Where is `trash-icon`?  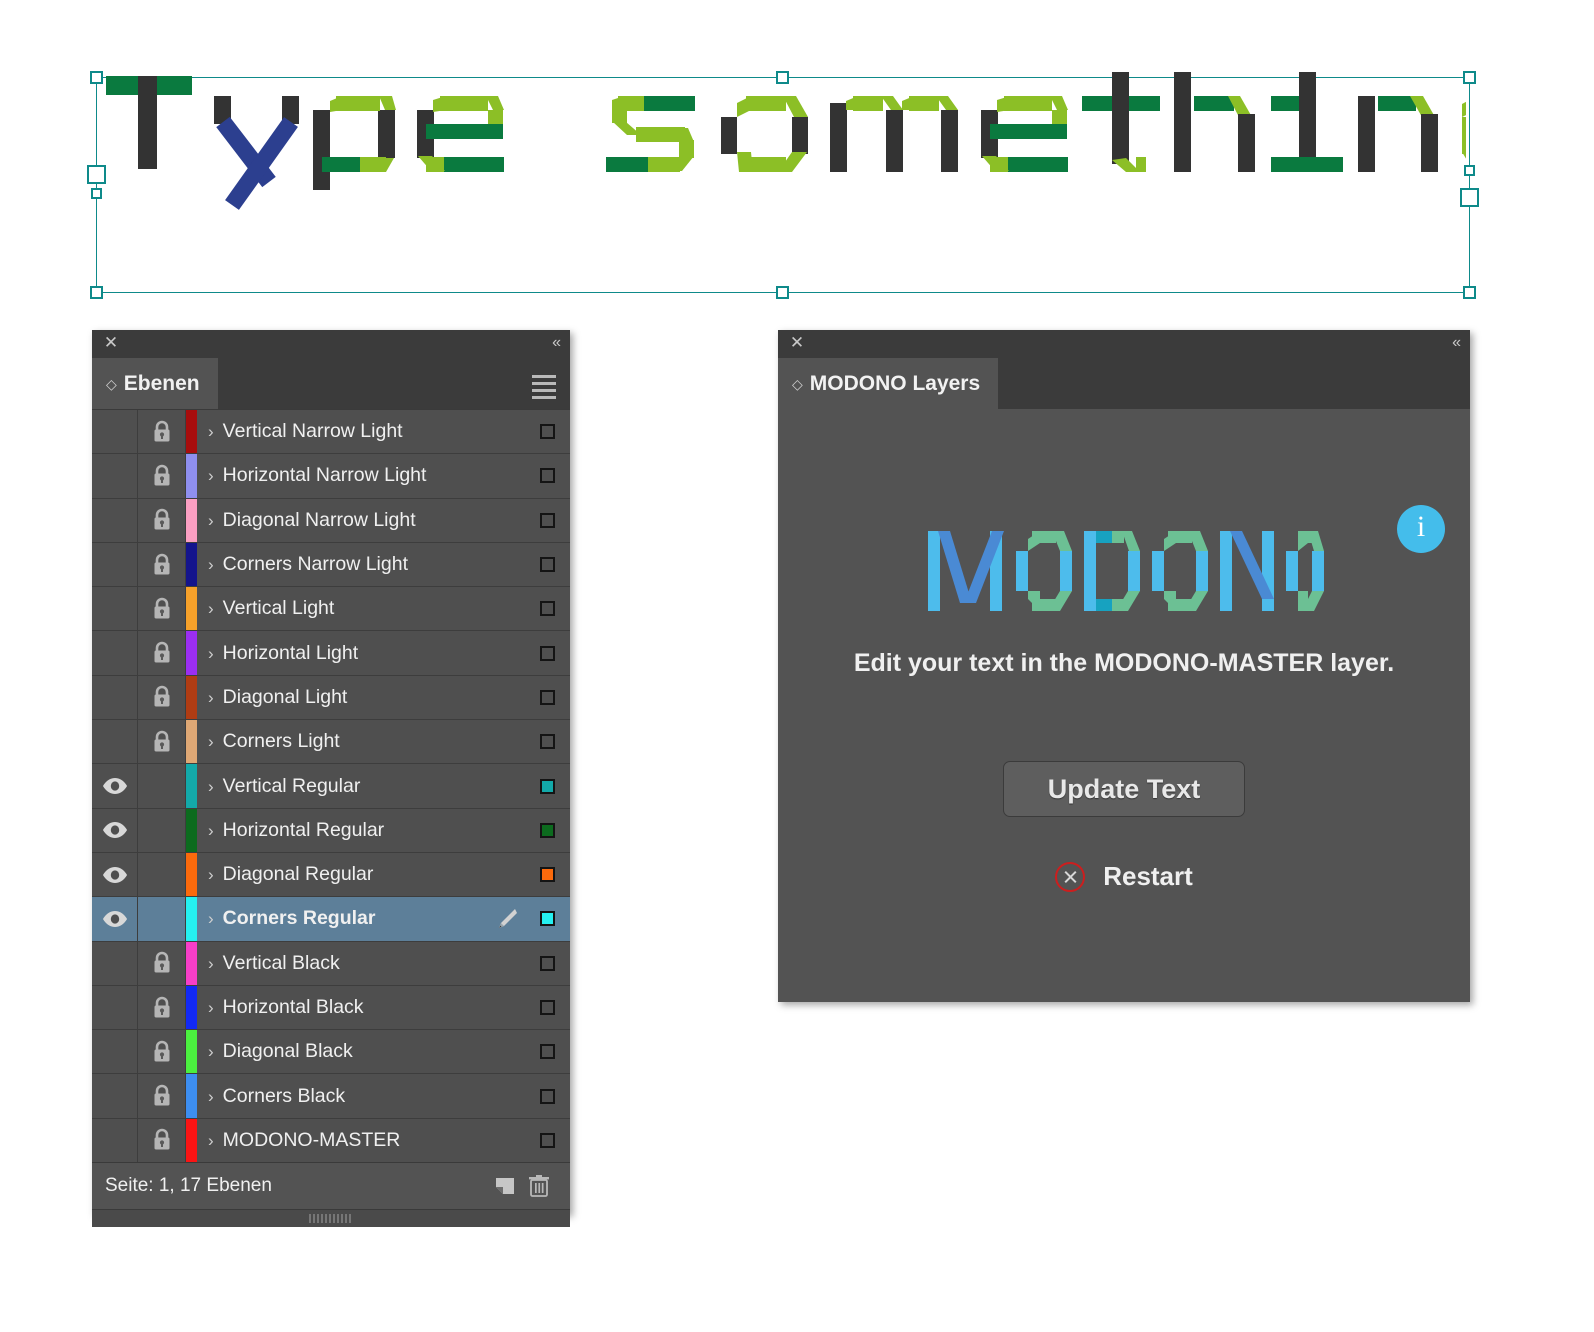
trash-icon is located at coordinates (539, 1186).